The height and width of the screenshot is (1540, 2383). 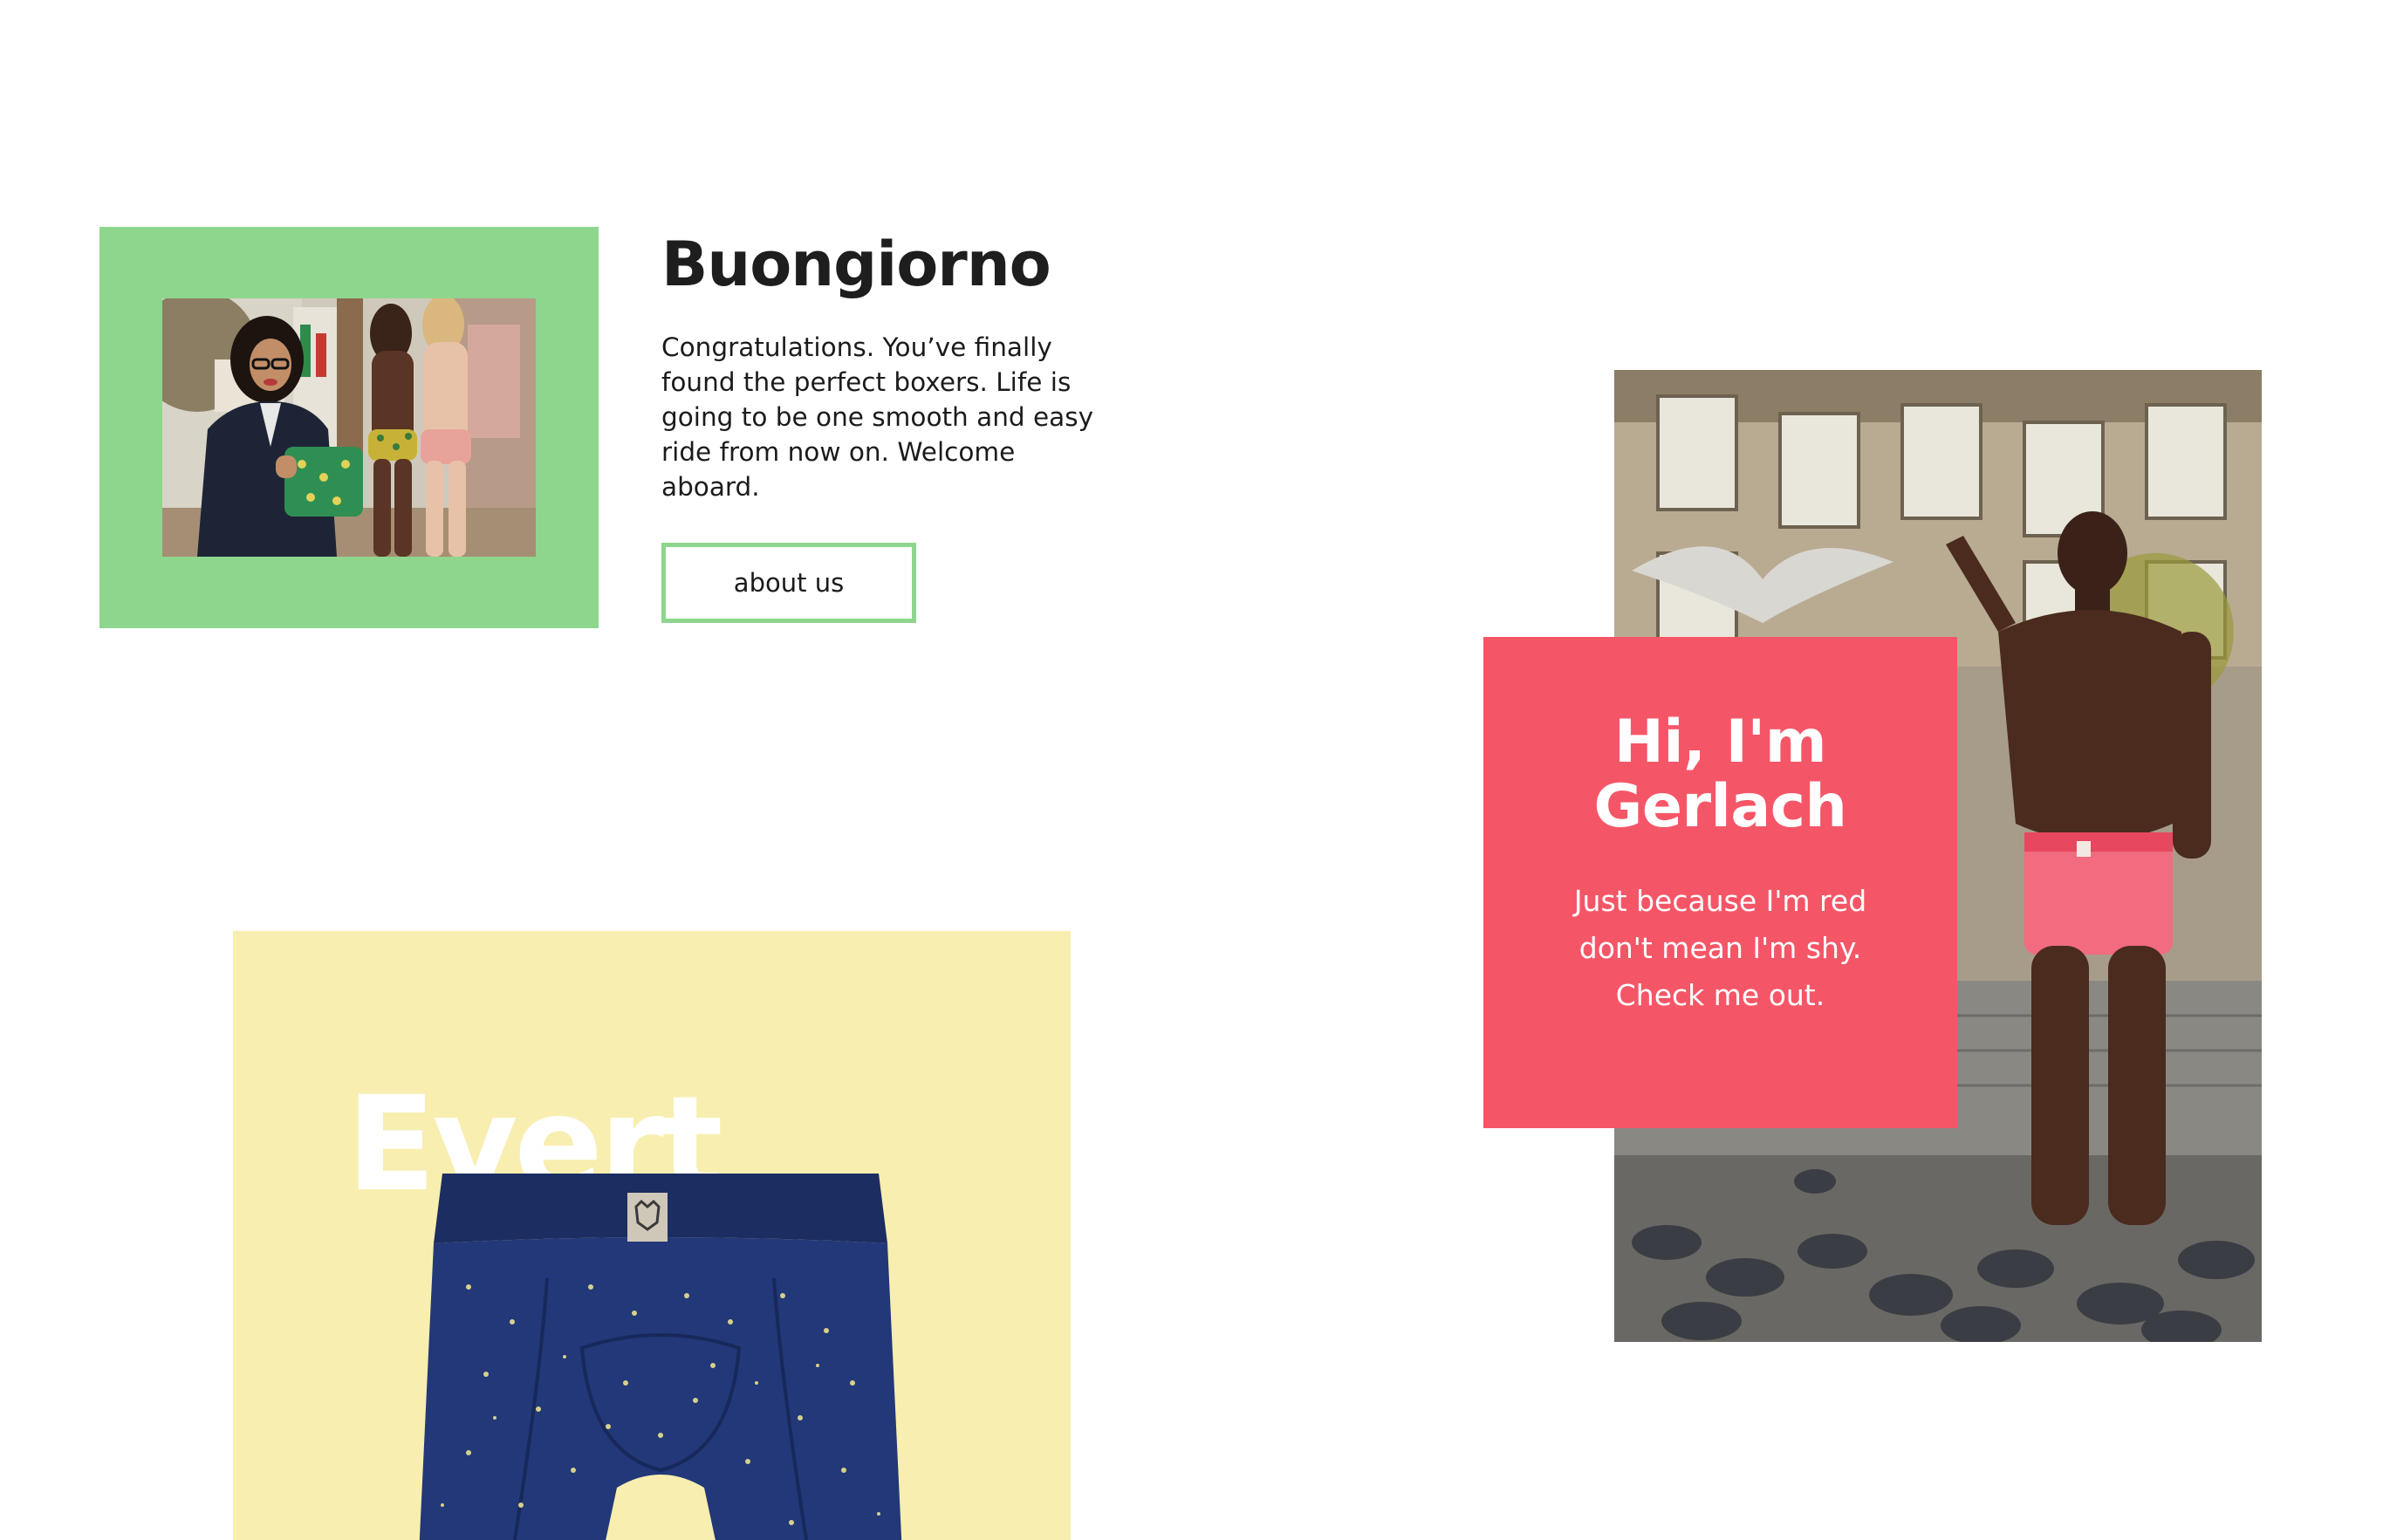 I want to click on about-photo, so click(x=349, y=427).